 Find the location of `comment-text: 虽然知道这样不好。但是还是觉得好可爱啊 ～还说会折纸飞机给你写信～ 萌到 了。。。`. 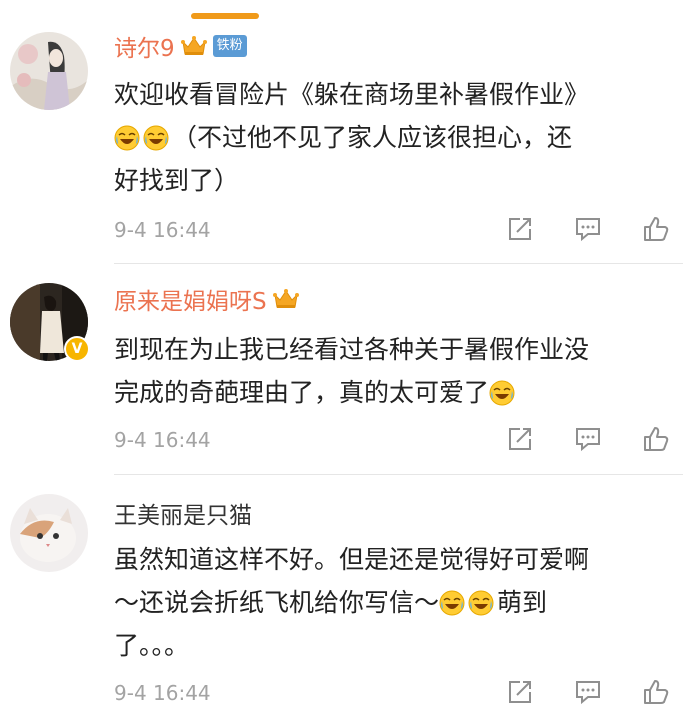

comment-text: 虽然知道这样不好。但是还是觉得好可爱啊 ～还说会折纸飞机给你写信～ 萌到 了。。。 is located at coordinates (397, 602).